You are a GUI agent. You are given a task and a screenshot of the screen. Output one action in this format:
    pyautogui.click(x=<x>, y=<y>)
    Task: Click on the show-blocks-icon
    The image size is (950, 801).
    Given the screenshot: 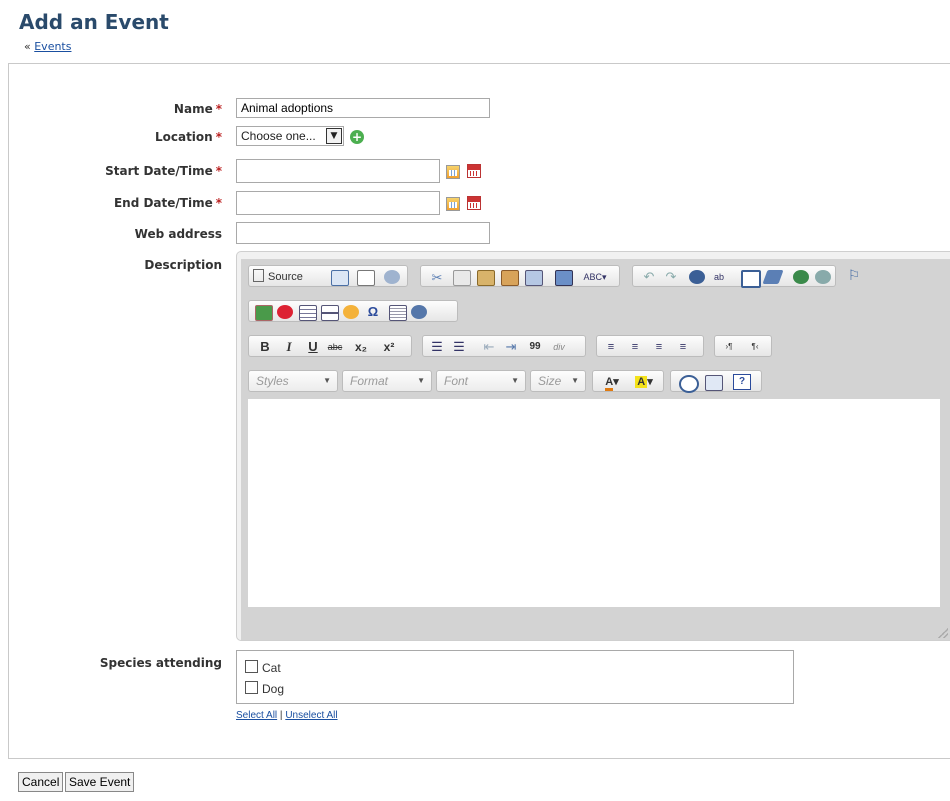 What is the action you would take?
    pyautogui.click(x=714, y=383)
    